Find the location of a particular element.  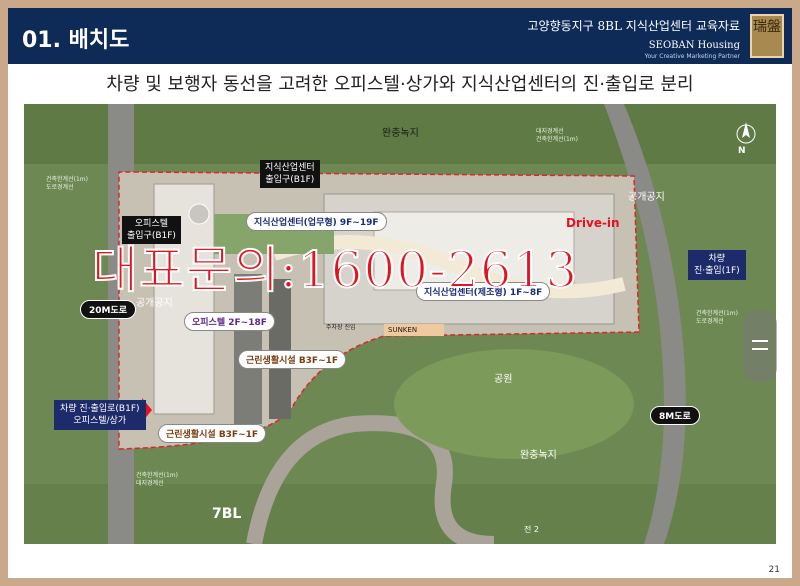

drive-in-label: Drive-in is located at coordinates (593, 223).